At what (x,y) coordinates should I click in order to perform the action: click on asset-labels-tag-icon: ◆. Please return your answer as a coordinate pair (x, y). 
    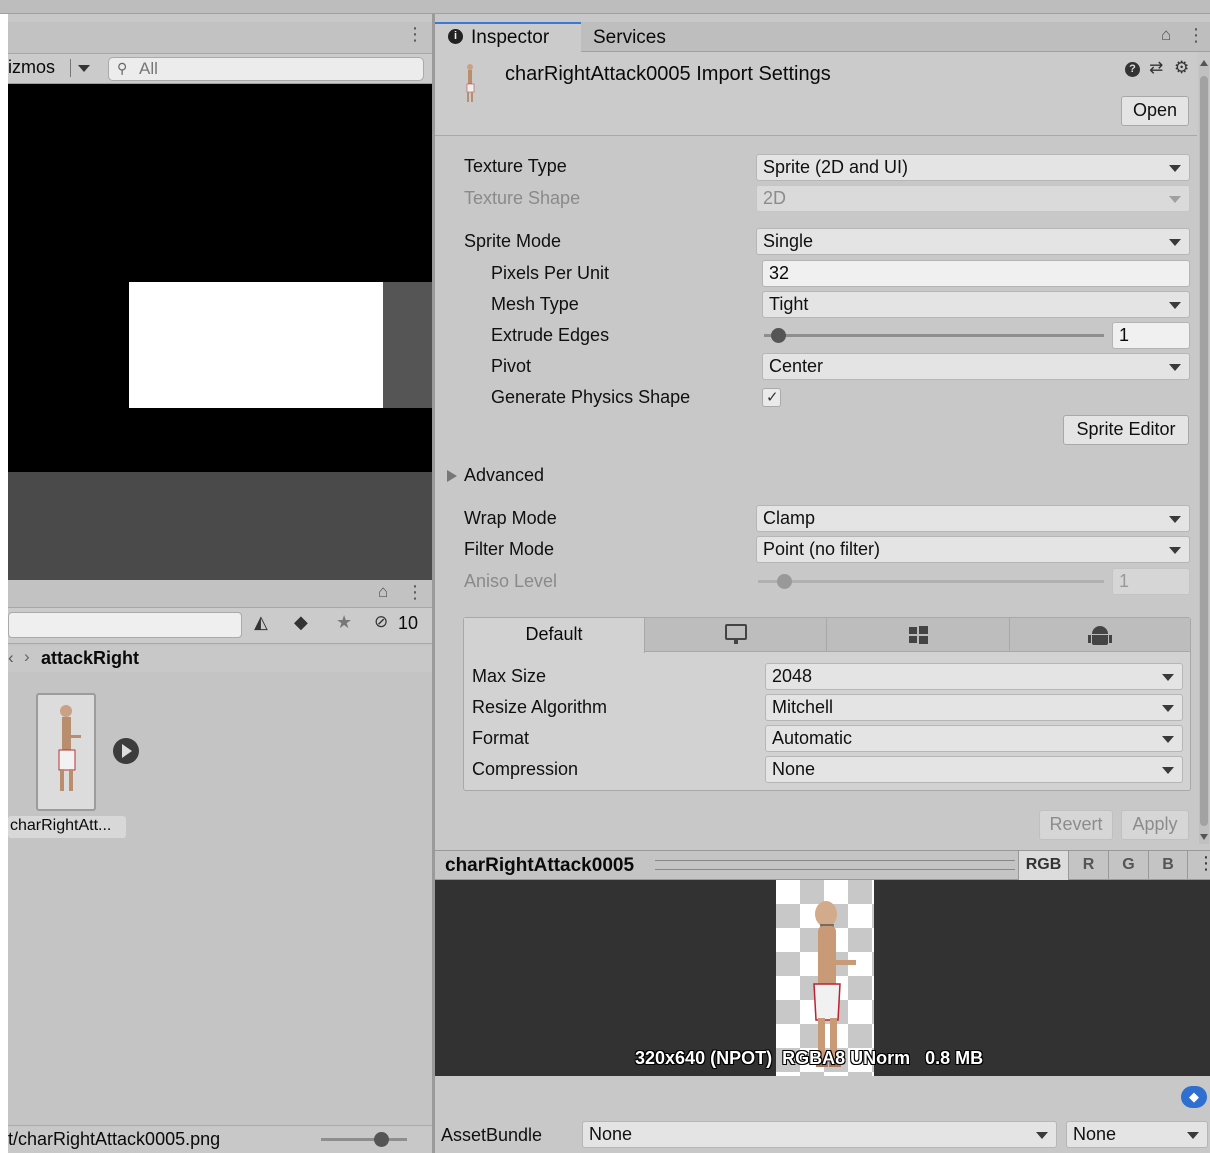
    Looking at the image, I should click on (1194, 1097).